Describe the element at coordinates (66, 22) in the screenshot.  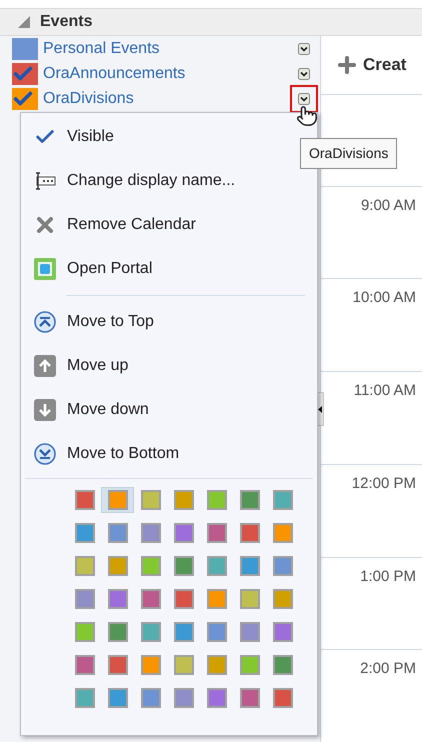
I see `panel-title: Events` at that location.